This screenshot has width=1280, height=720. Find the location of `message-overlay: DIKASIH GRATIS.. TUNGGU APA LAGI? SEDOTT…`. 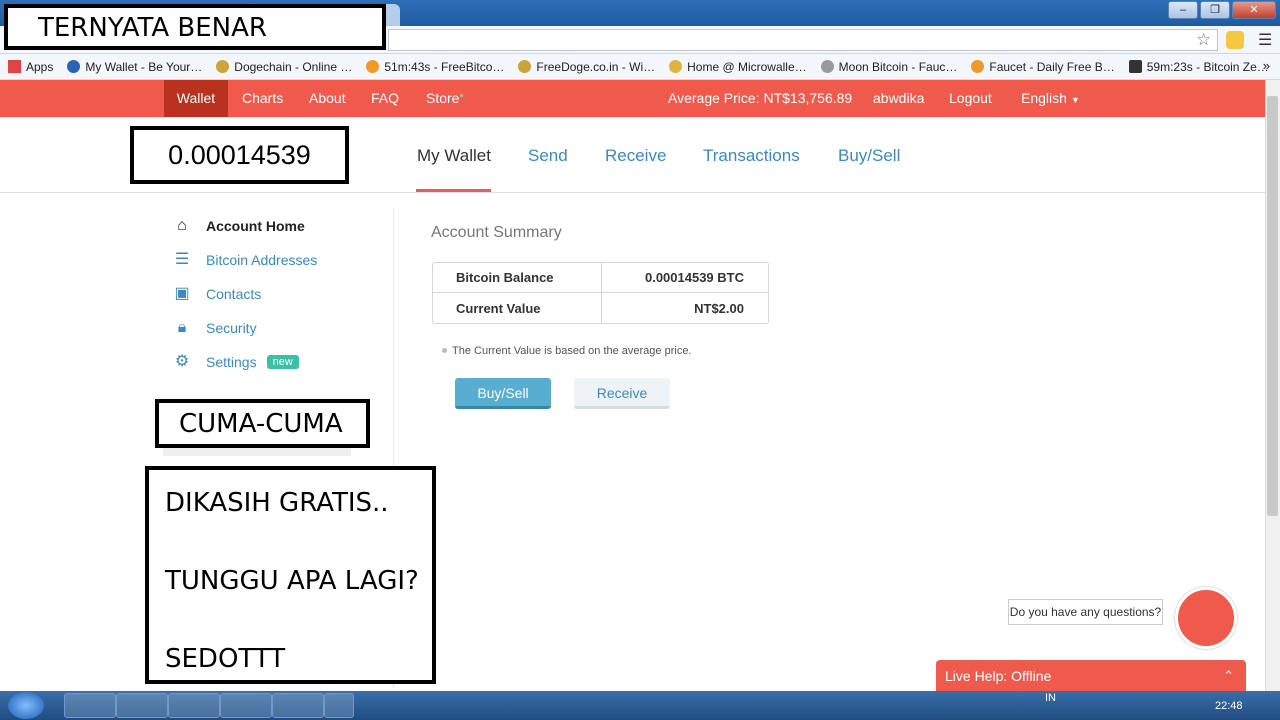

message-overlay: DIKASIH GRATIS.. TUNGGU APA LAGI? SEDOTT… is located at coordinates (290, 575).